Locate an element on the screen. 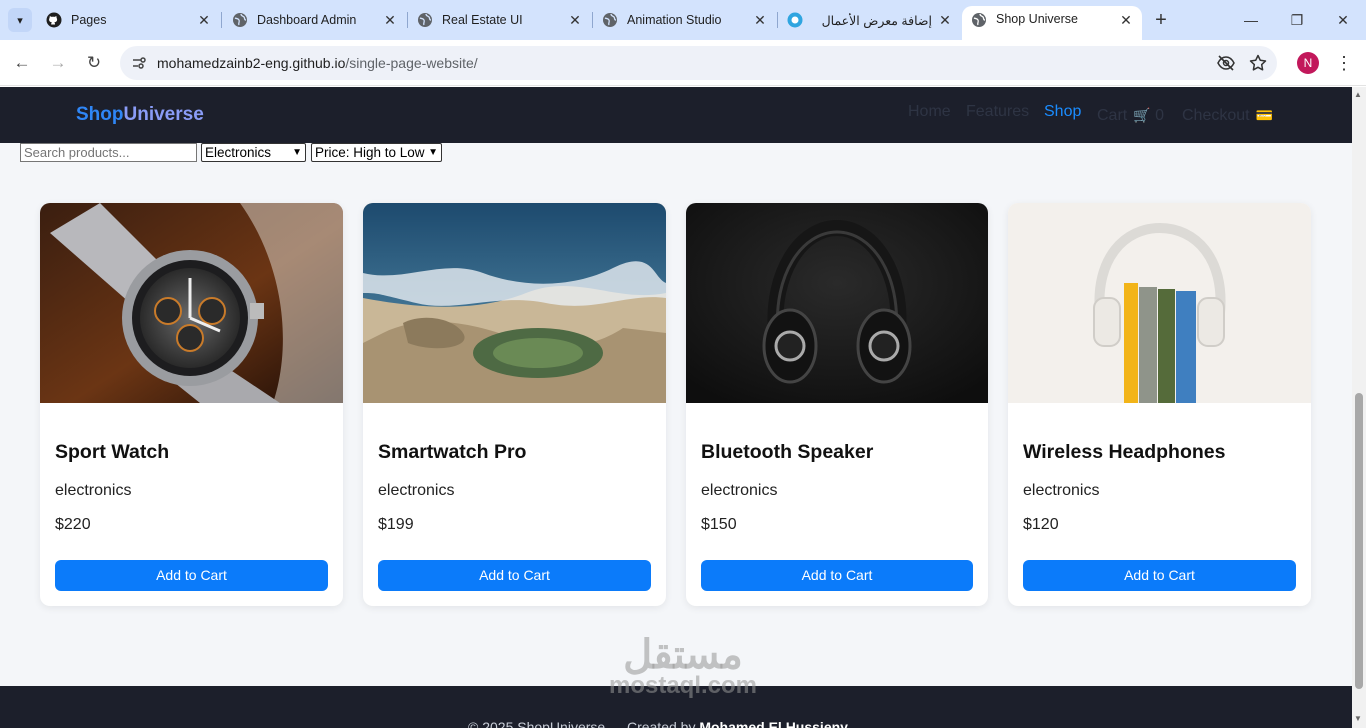 Image resolution: width=1366 pixels, height=728 pixels. nav-link-cart: Cart 🛒 0 is located at coordinates (1130, 116).